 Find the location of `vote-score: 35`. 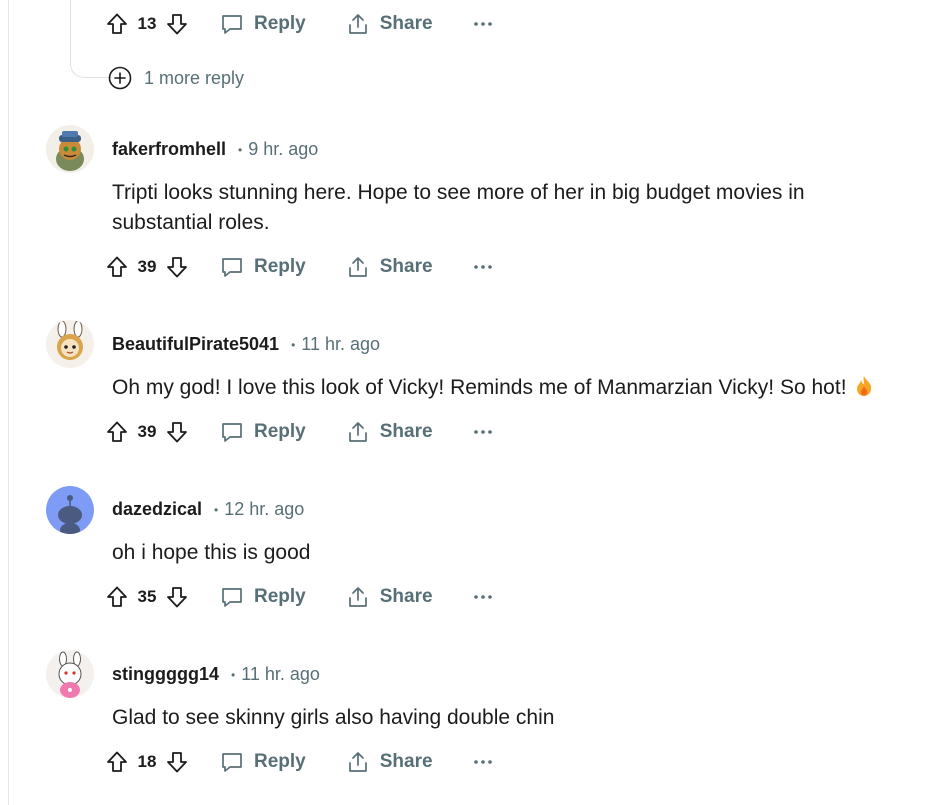

vote-score: 35 is located at coordinates (147, 596).